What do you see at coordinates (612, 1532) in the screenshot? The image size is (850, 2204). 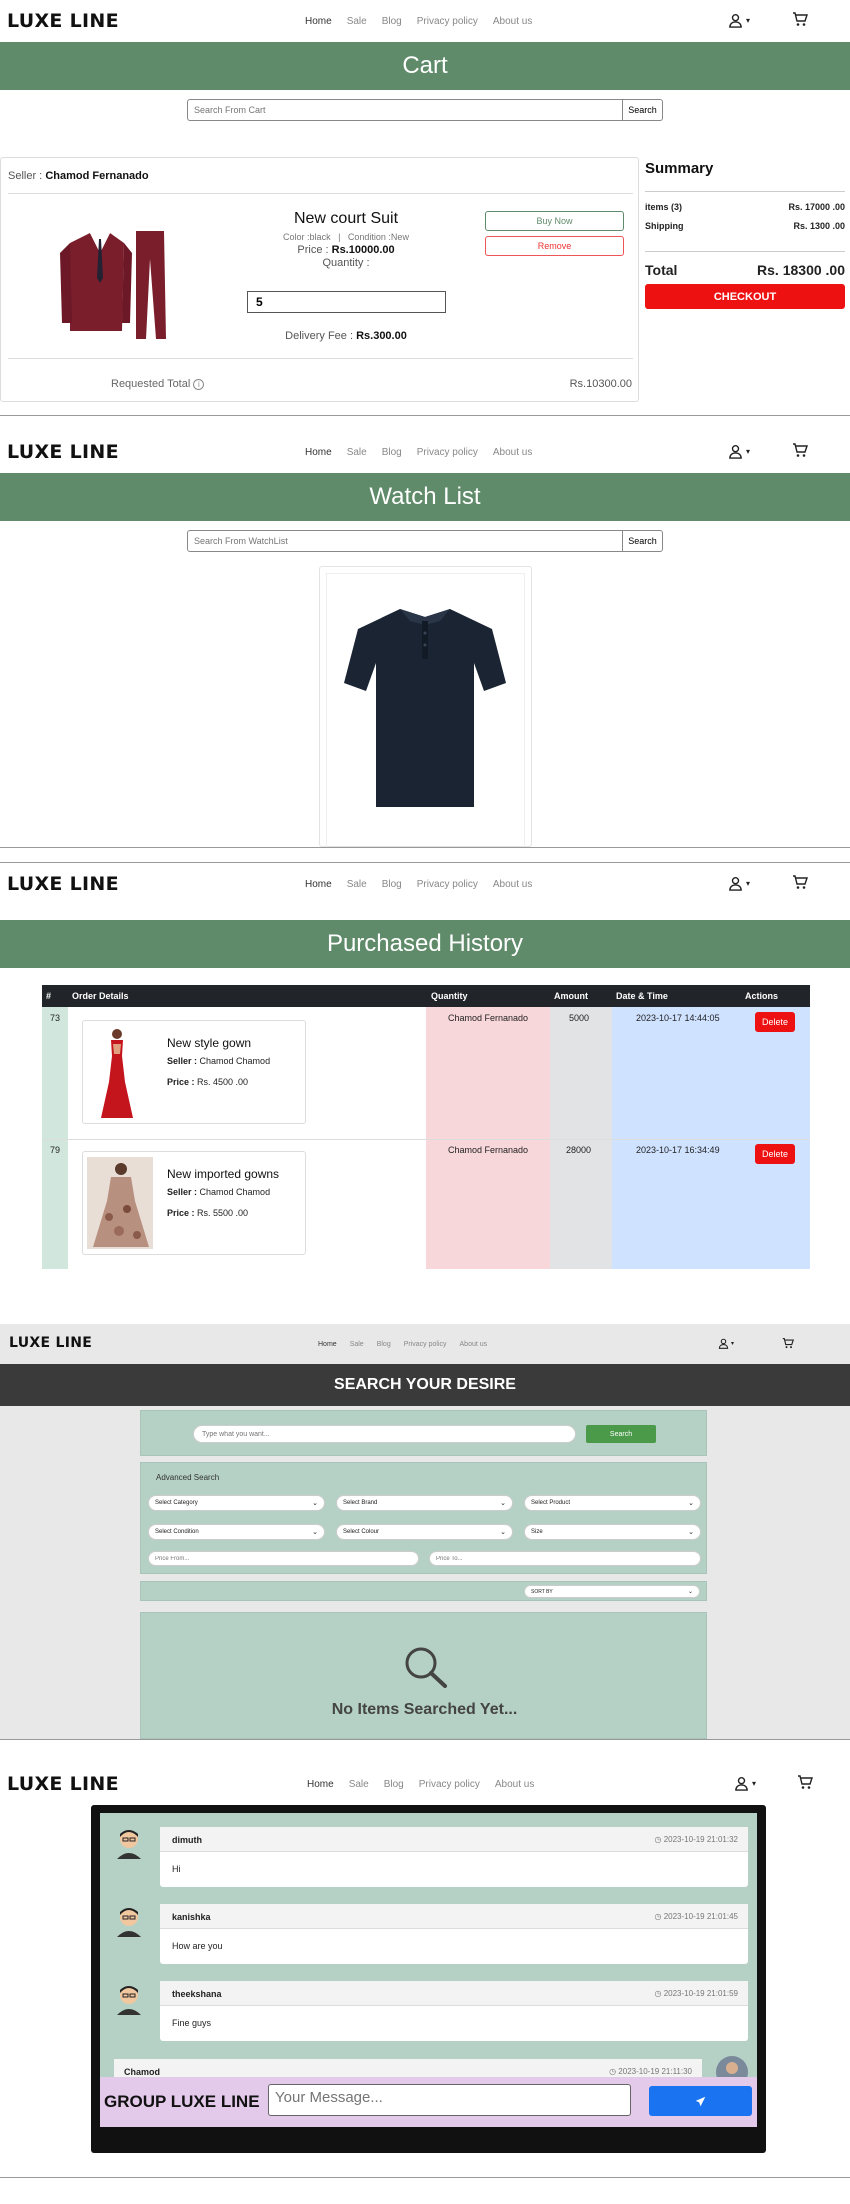 I see `select-size: Size ⌄` at bounding box center [612, 1532].